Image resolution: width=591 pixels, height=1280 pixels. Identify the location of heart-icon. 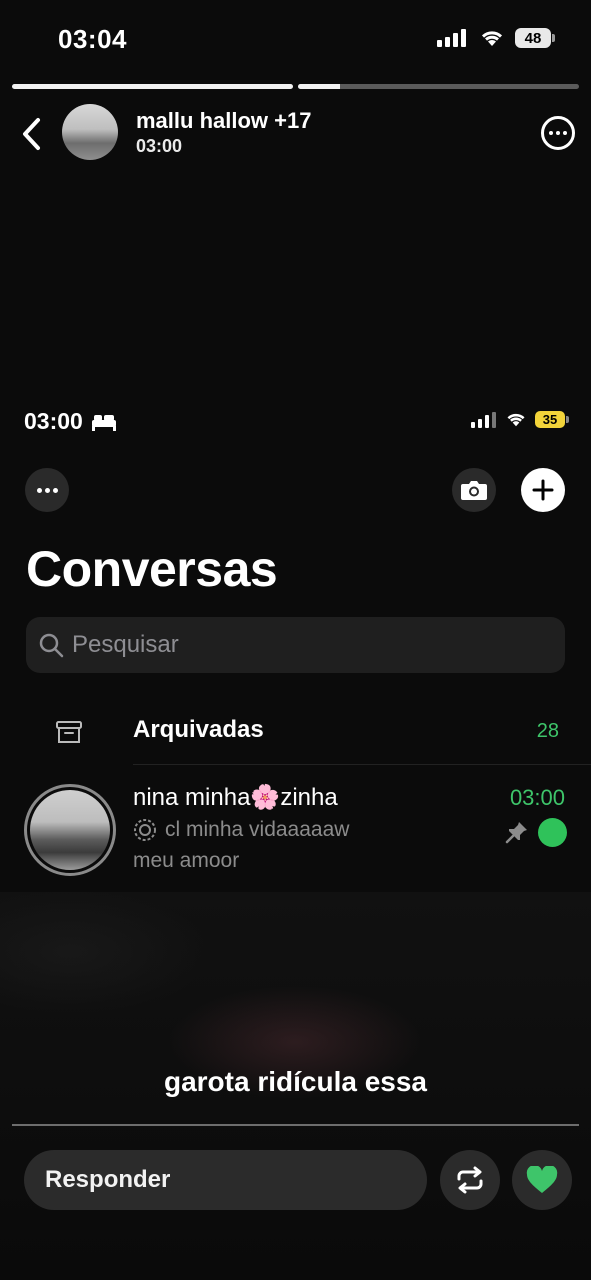
(542, 1179).